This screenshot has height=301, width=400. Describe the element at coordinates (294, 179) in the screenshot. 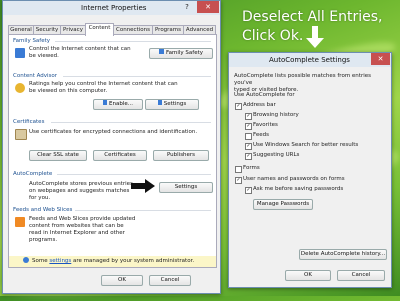

I see `user-names-passwords-label: User names and passwords on forms` at that location.